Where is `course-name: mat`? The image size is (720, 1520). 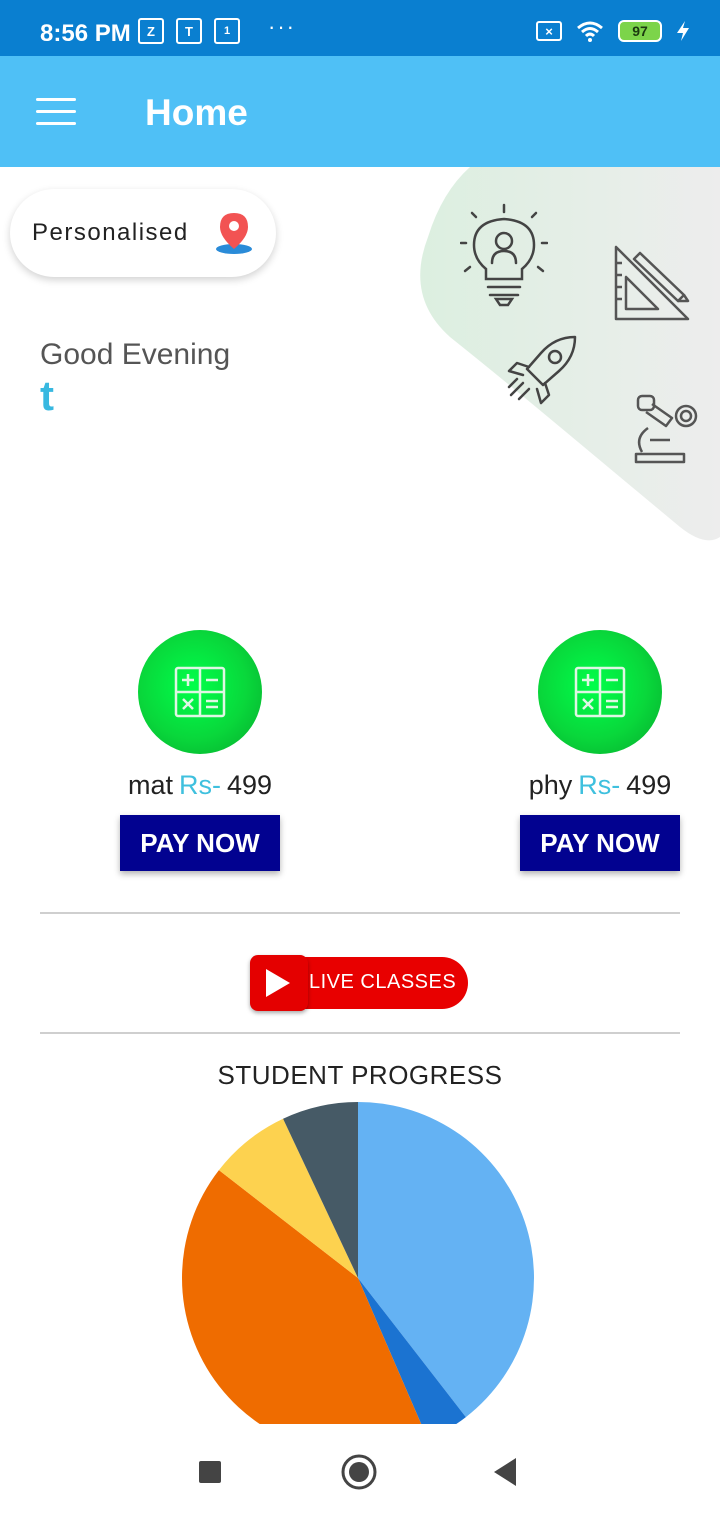 course-name: mat is located at coordinates (150, 785).